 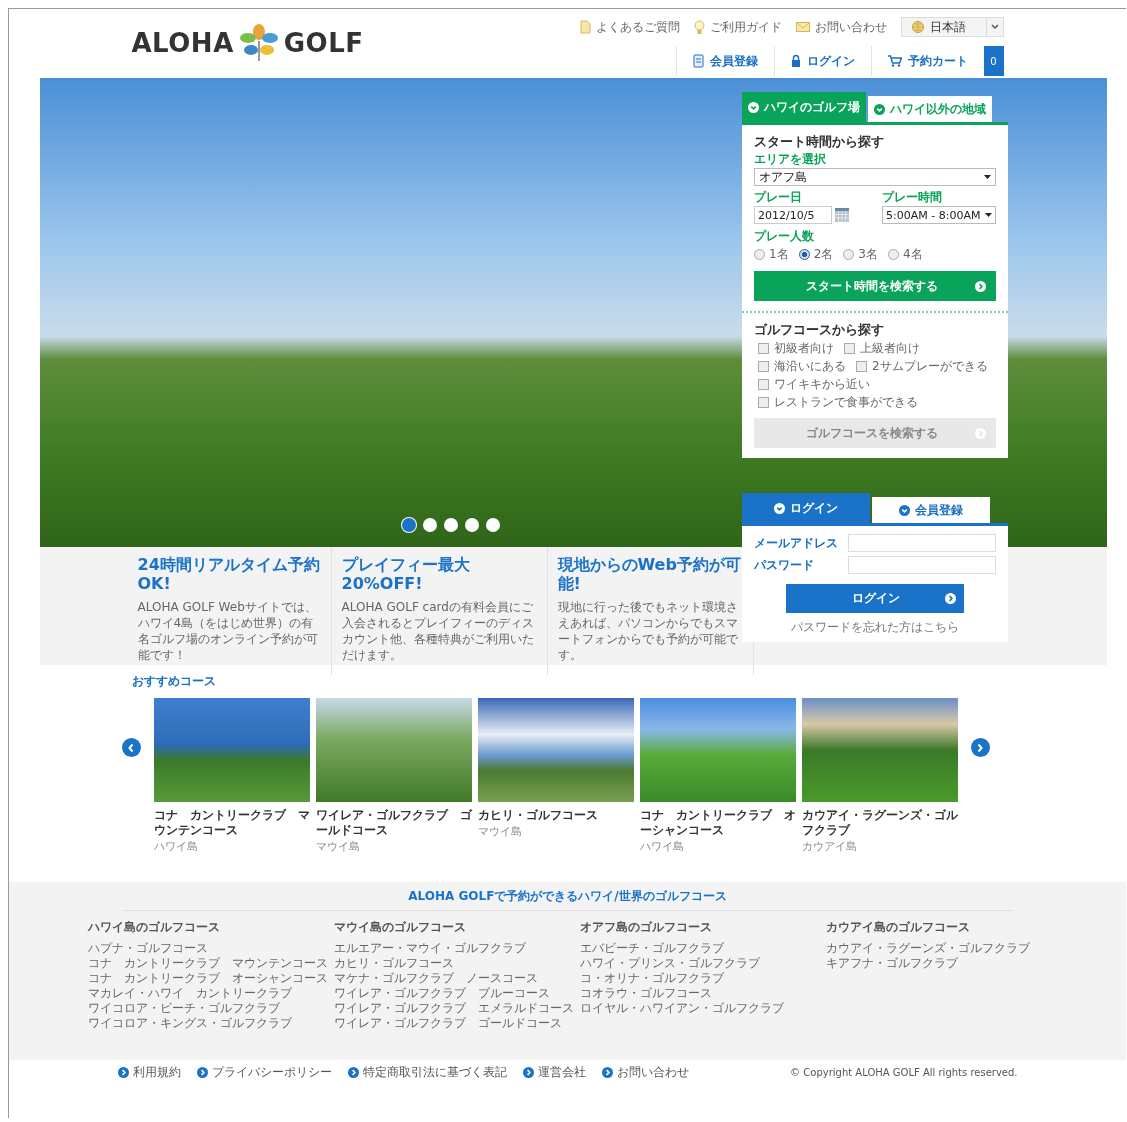 What do you see at coordinates (784, 565) in the screenshot?
I see `field-label: パスワード` at bounding box center [784, 565].